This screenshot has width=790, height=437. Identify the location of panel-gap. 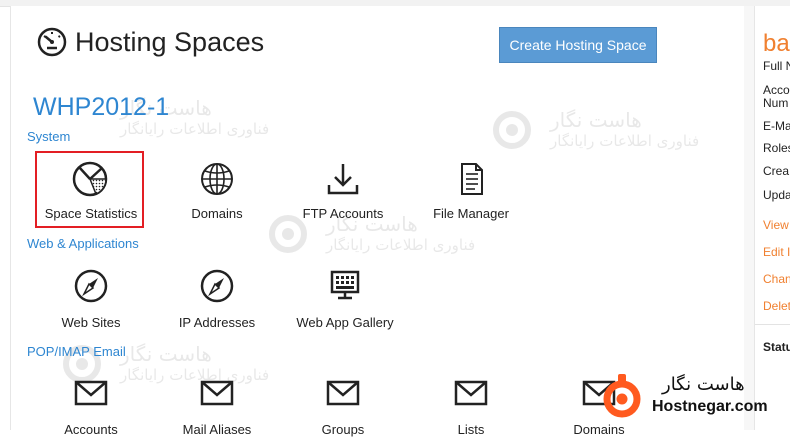
(749, 218).